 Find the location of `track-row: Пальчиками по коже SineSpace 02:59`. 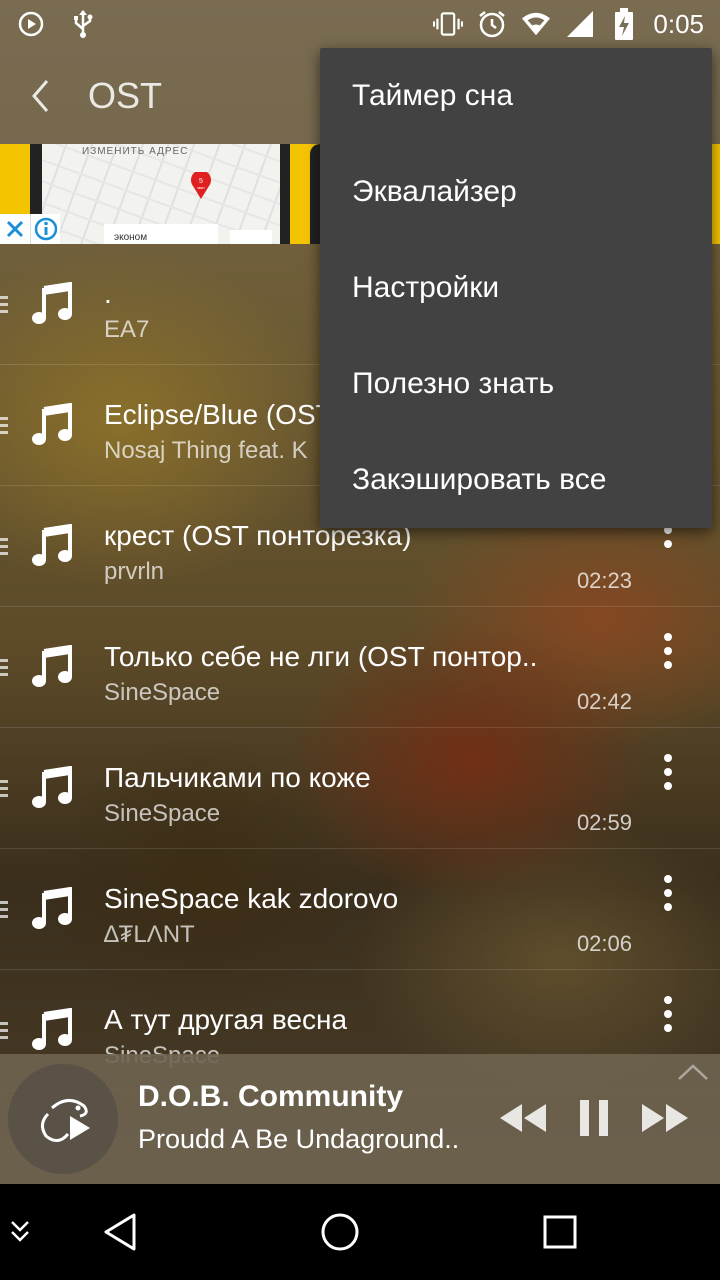

track-row: Пальчиками по коже SineSpace 02:59 is located at coordinates (360, 788).